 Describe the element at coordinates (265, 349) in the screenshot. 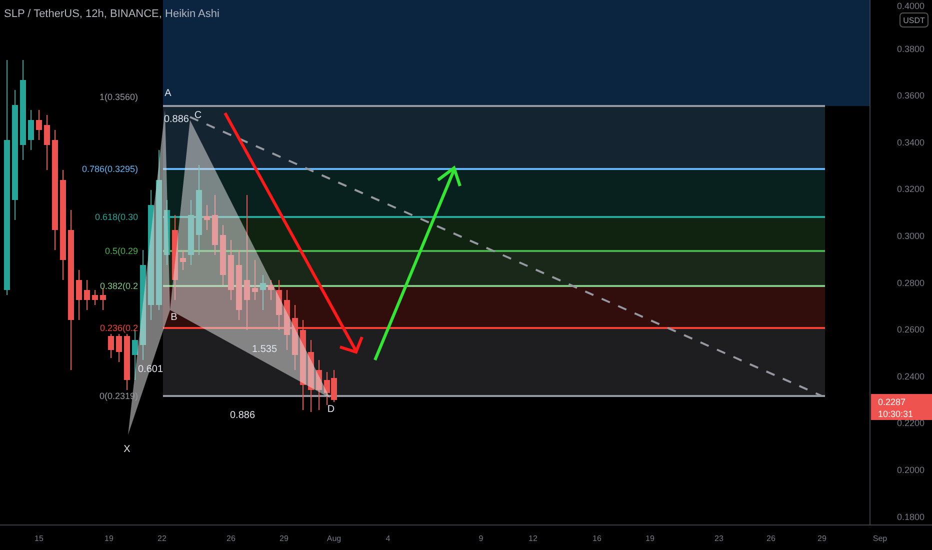

I see `pattern-ratio-label: 1.535` at that location.